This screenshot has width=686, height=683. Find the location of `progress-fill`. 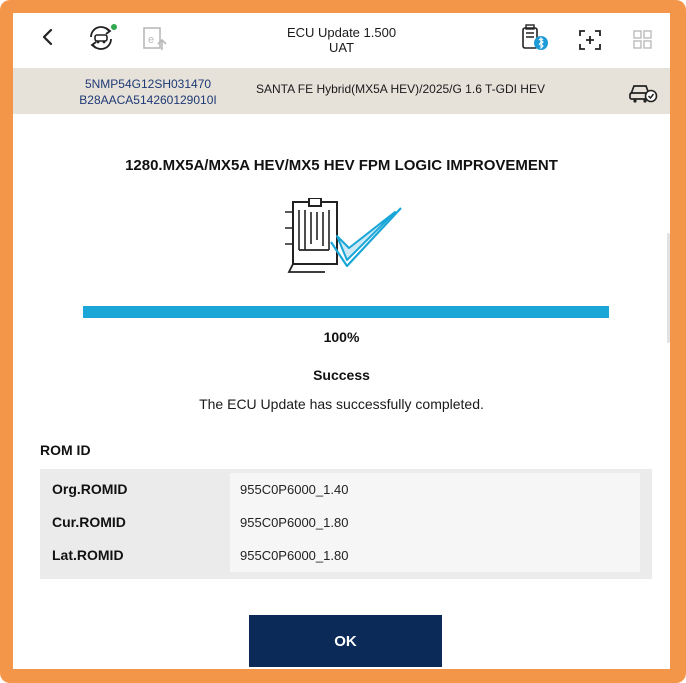

progress-fill is located at coordinates (346, 312).